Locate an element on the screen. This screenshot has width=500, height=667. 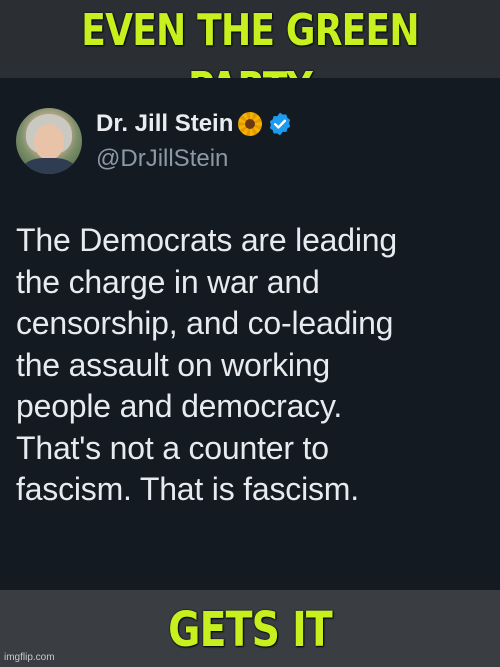
display-name: Dr. Jill Stein is located at coordinates (164, 124).